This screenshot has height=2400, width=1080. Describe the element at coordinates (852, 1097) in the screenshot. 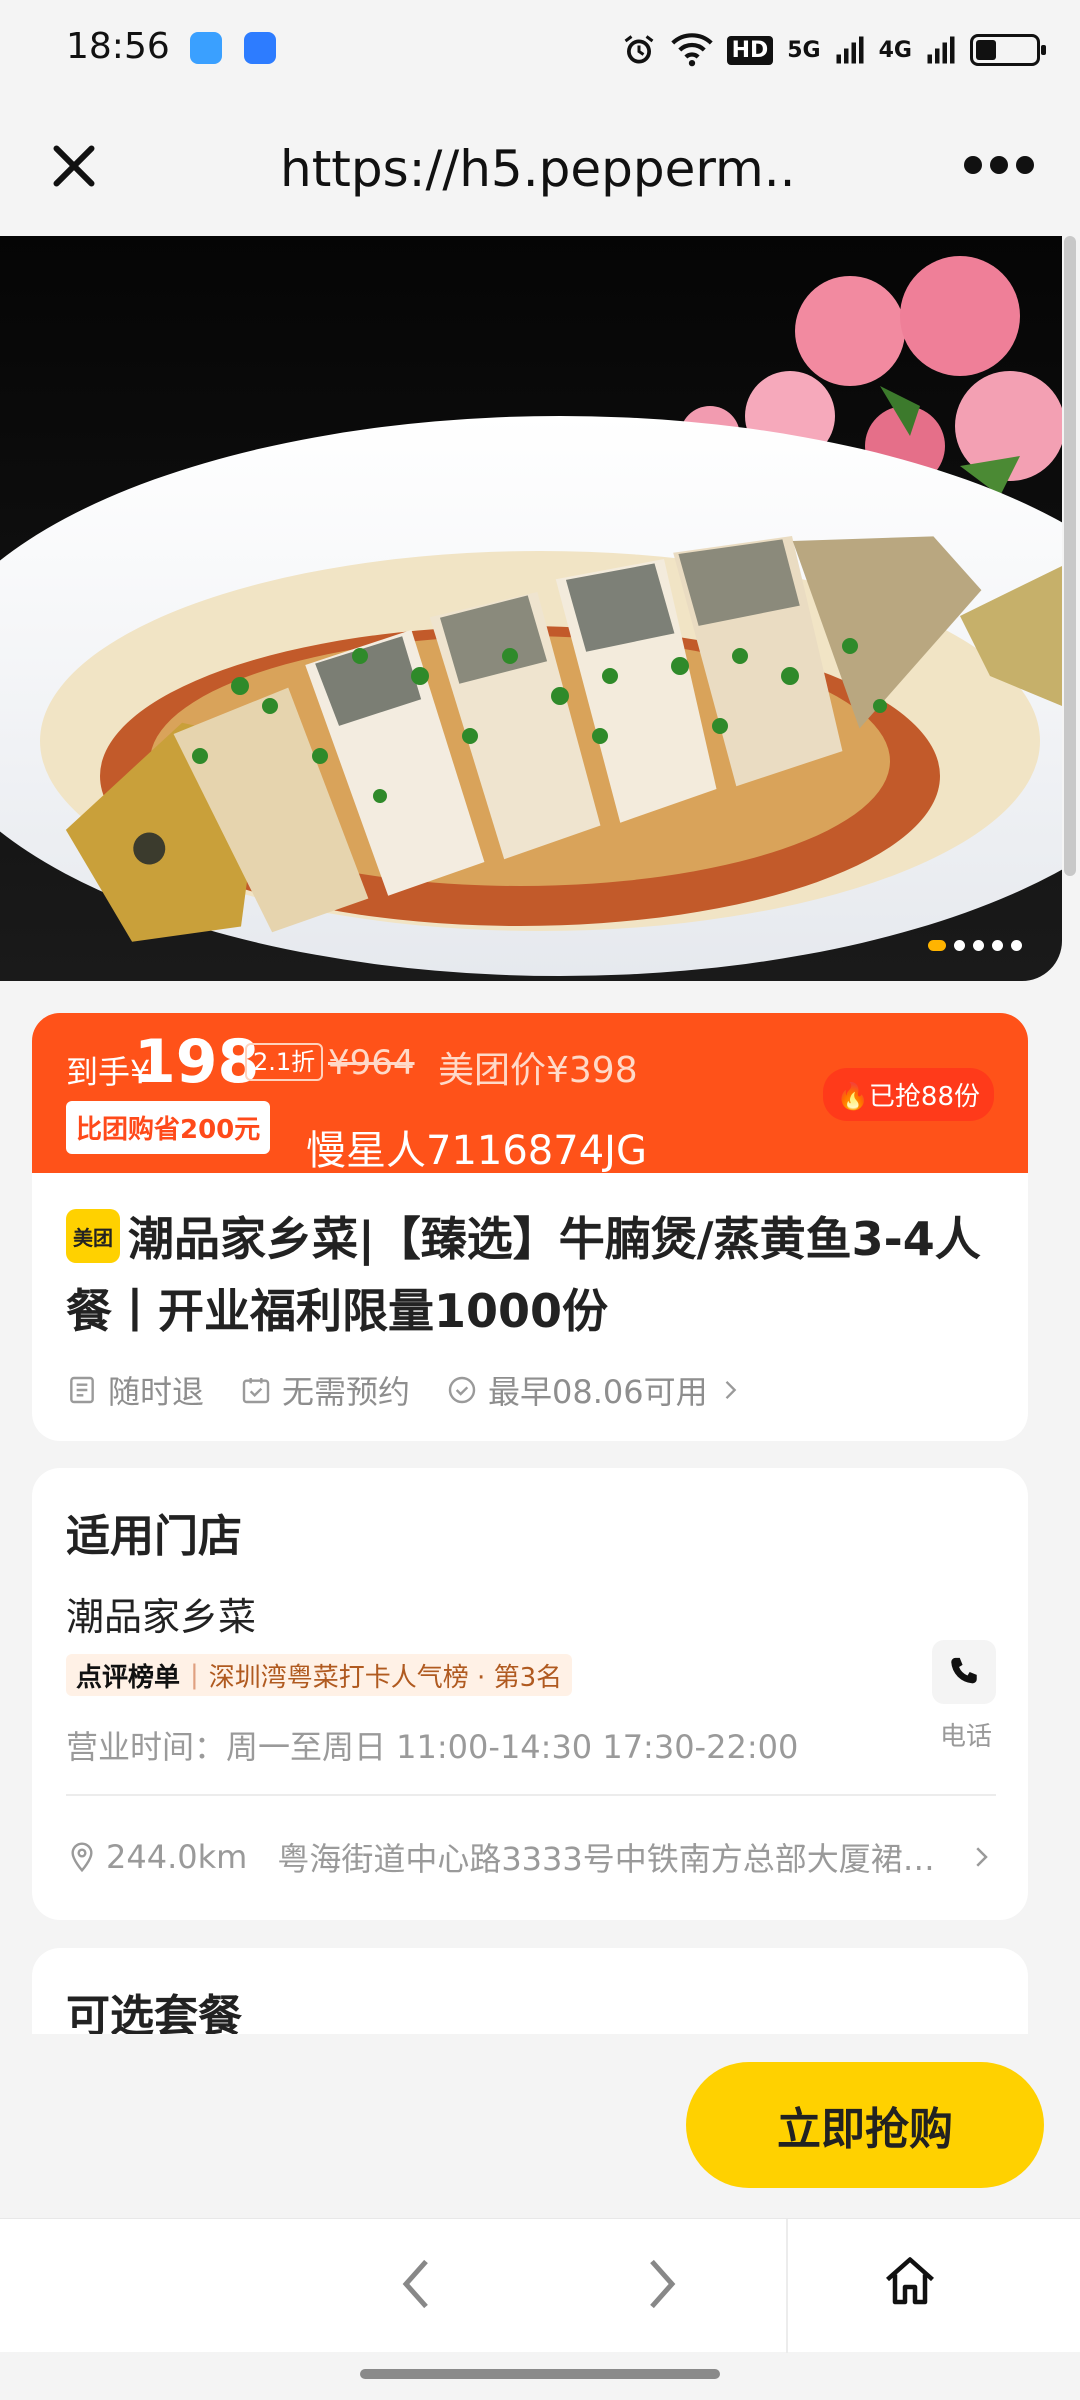

I see `fire-icon: 🔥` at that location.